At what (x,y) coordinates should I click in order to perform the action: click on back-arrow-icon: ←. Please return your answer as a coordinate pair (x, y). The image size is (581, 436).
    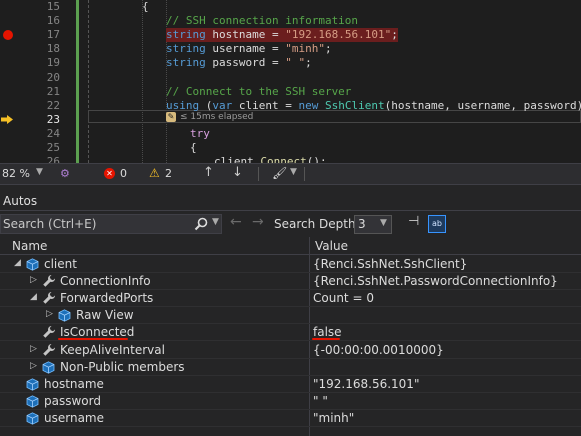
    Looking at the image, I should click on (236, 222).